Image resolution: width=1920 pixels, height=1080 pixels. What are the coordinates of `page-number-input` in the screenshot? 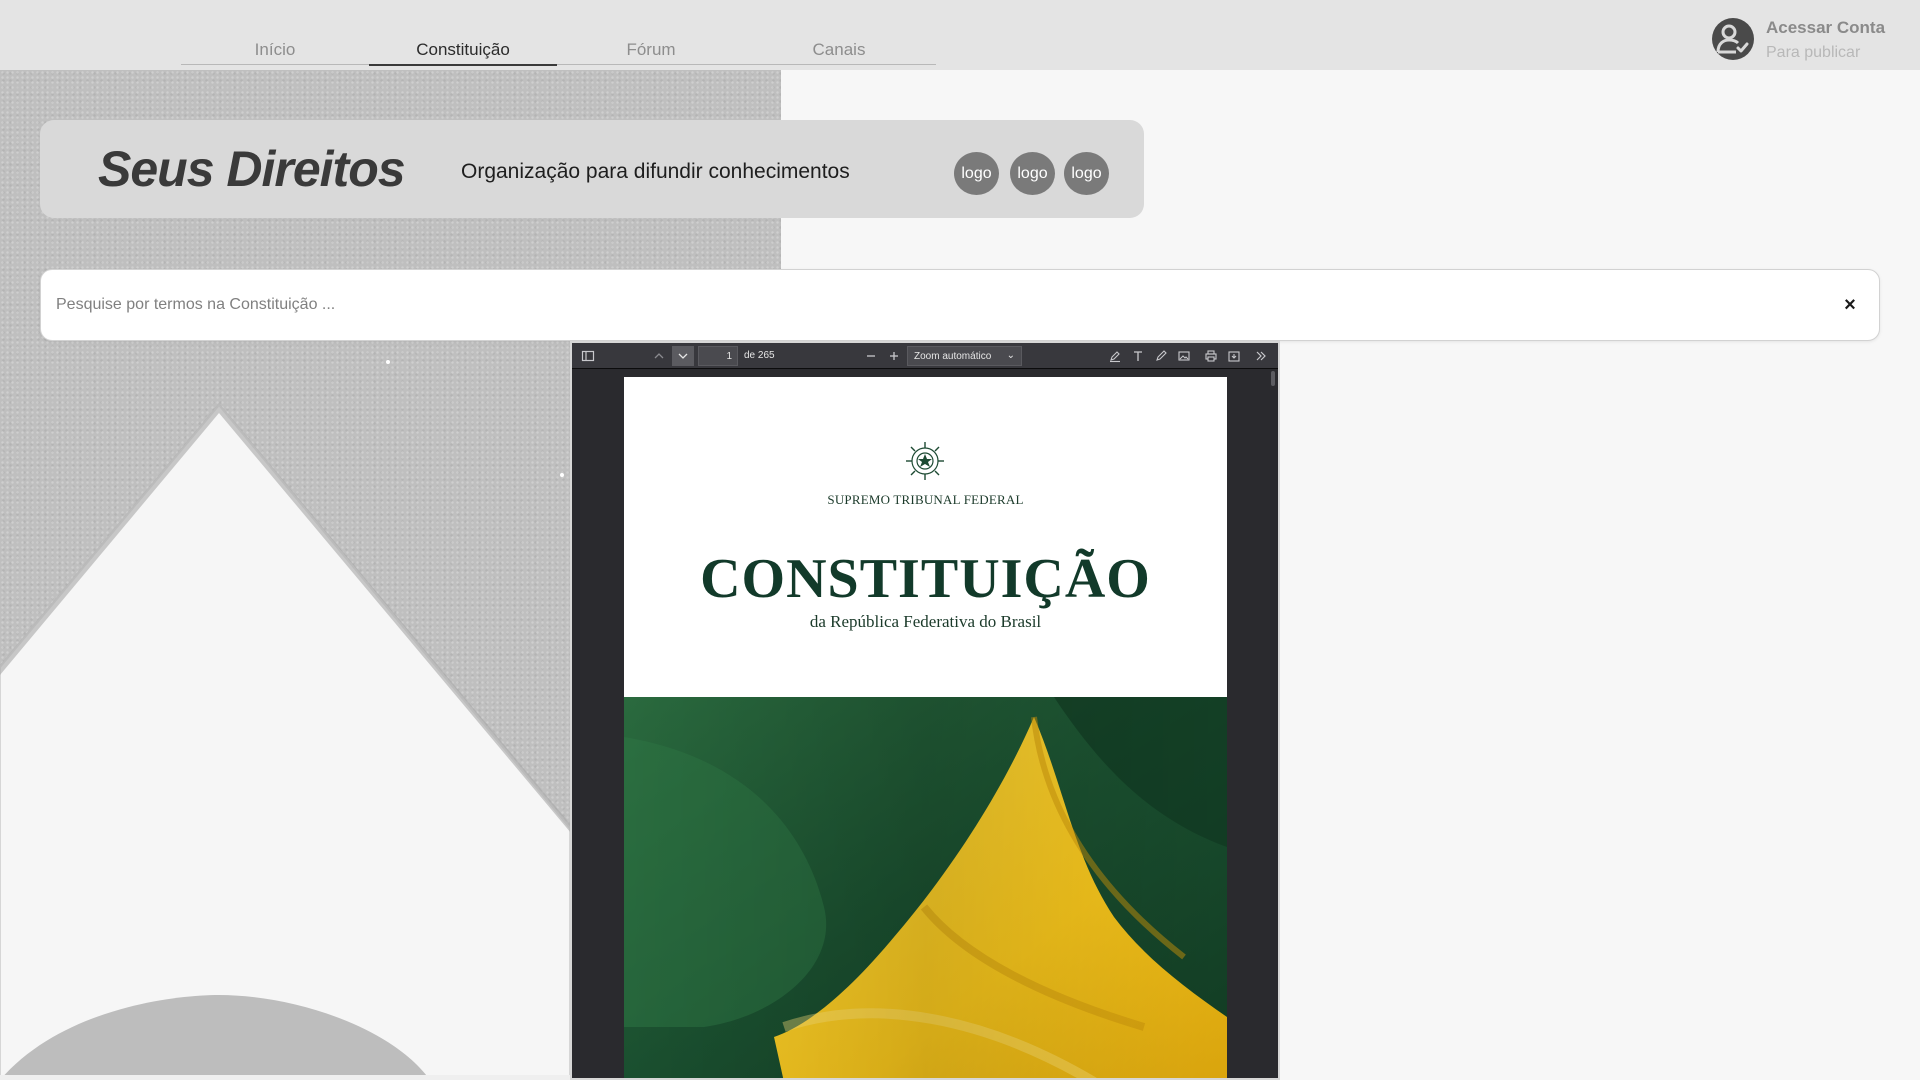 It's located at (718, 356).